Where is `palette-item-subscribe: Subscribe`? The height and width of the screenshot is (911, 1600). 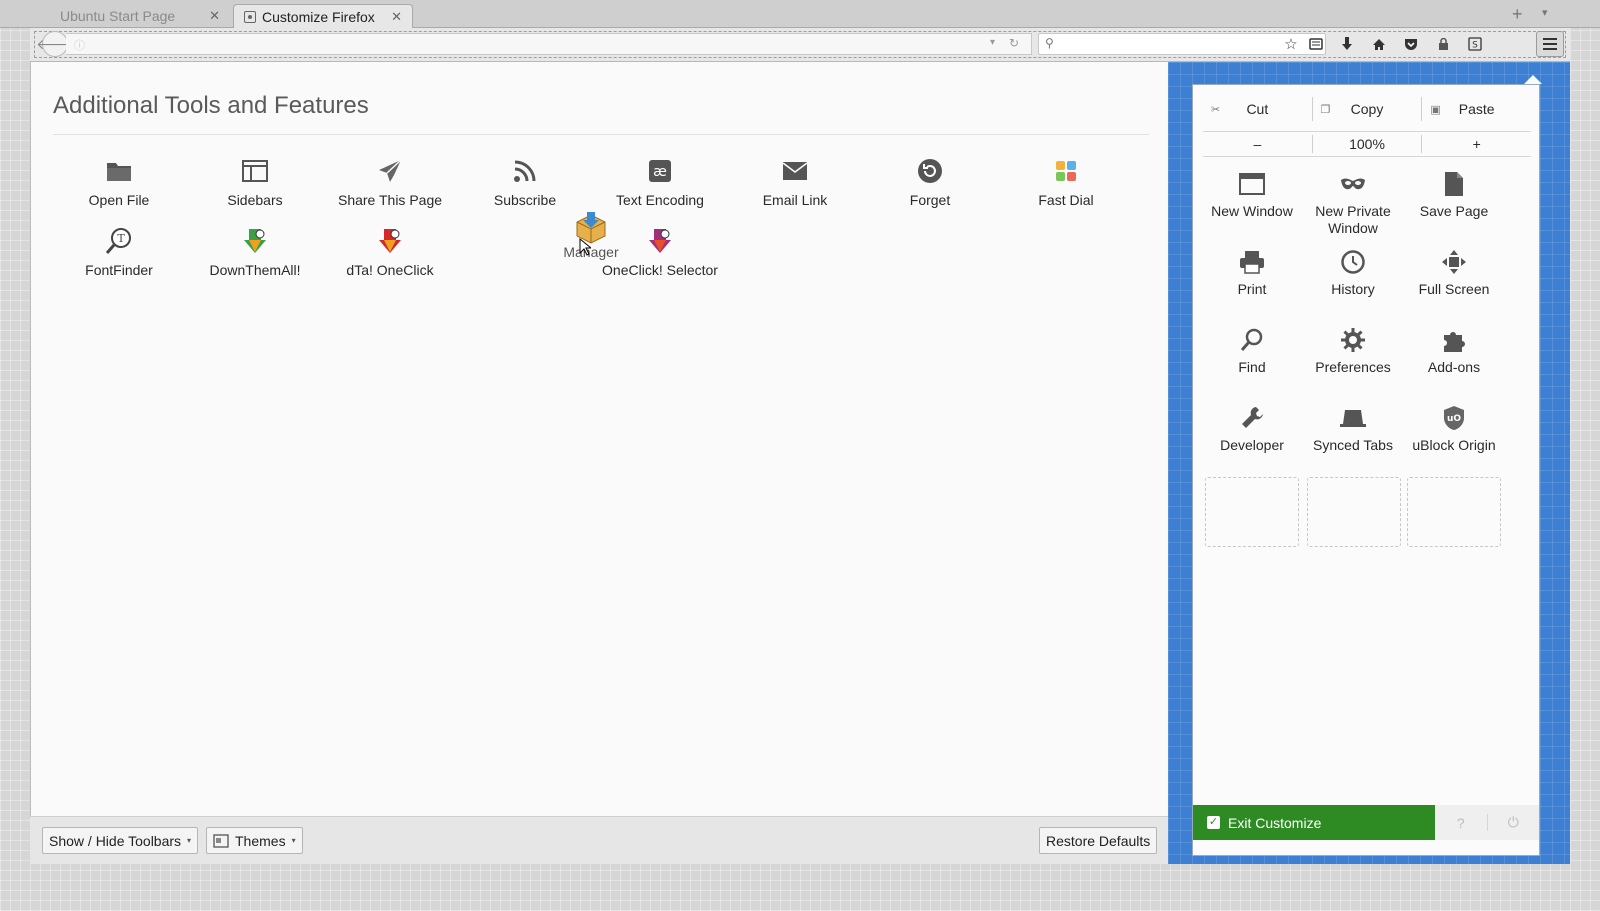 palette-item-subscribe: Subscribe is located at coordinates (525, 182).